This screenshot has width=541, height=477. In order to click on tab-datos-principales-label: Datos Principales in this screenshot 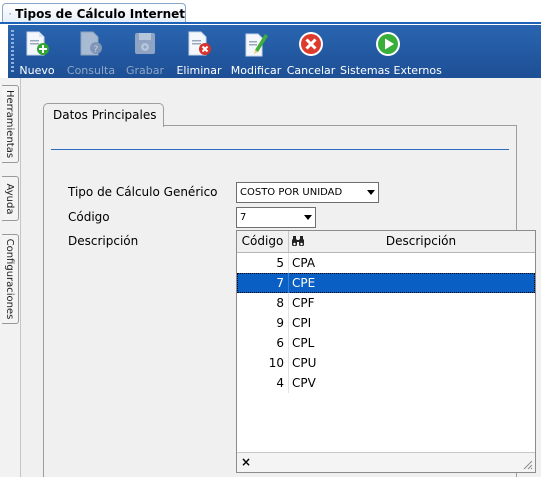, I will do `click(105, 115)`.